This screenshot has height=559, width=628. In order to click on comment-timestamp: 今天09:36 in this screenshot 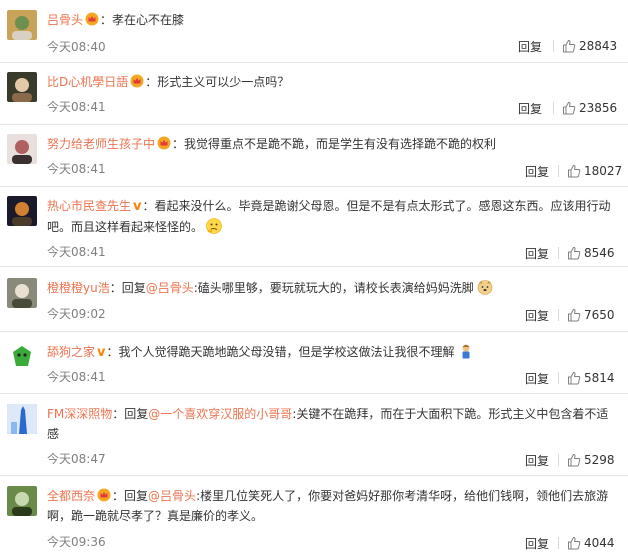, I will do `click(76, 542)`.